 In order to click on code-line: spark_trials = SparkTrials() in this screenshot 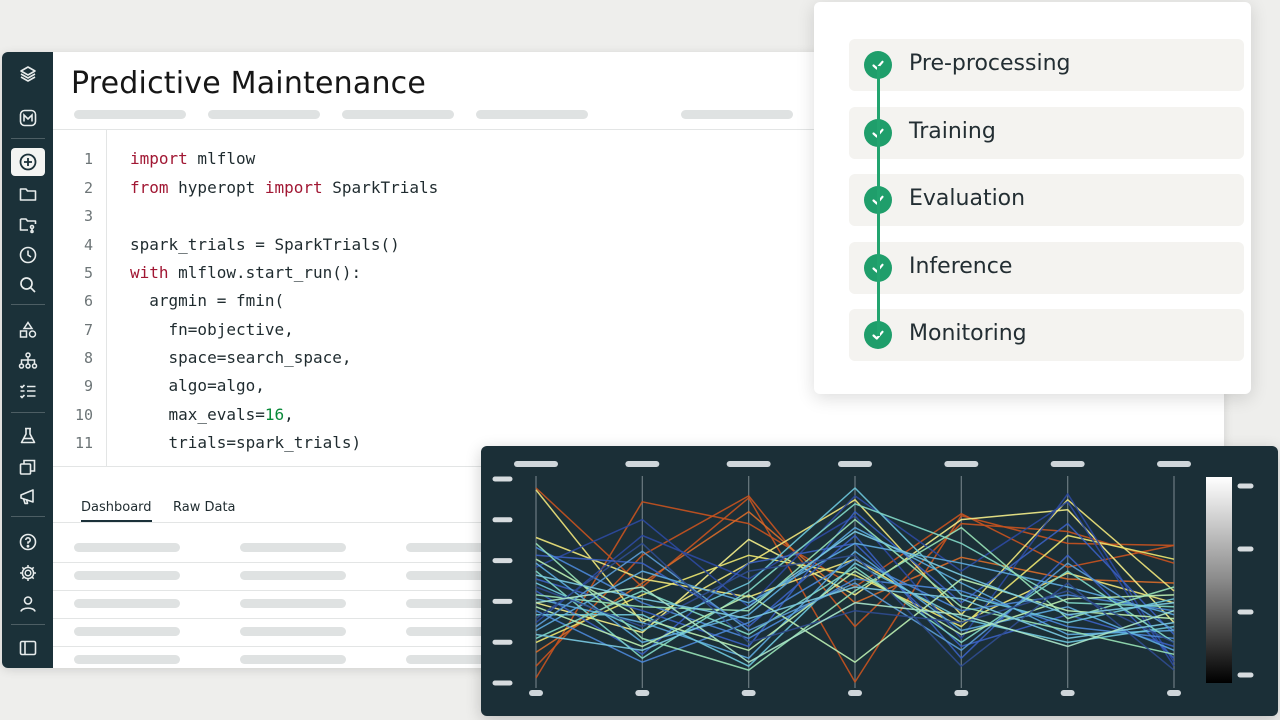, I will do `click(265, 244)`.